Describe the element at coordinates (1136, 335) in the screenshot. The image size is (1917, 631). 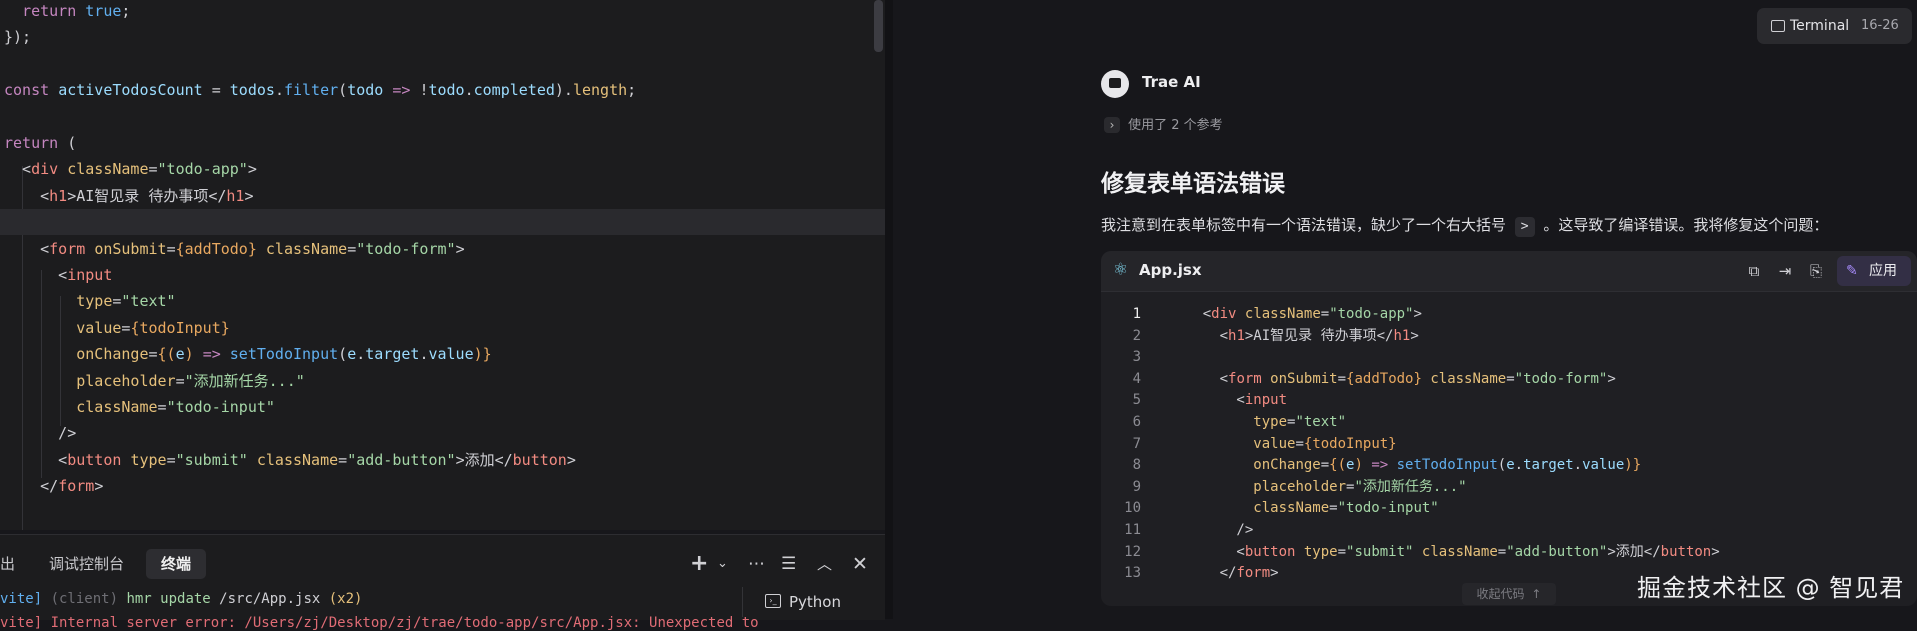
I see `line-number: 2` at that location.